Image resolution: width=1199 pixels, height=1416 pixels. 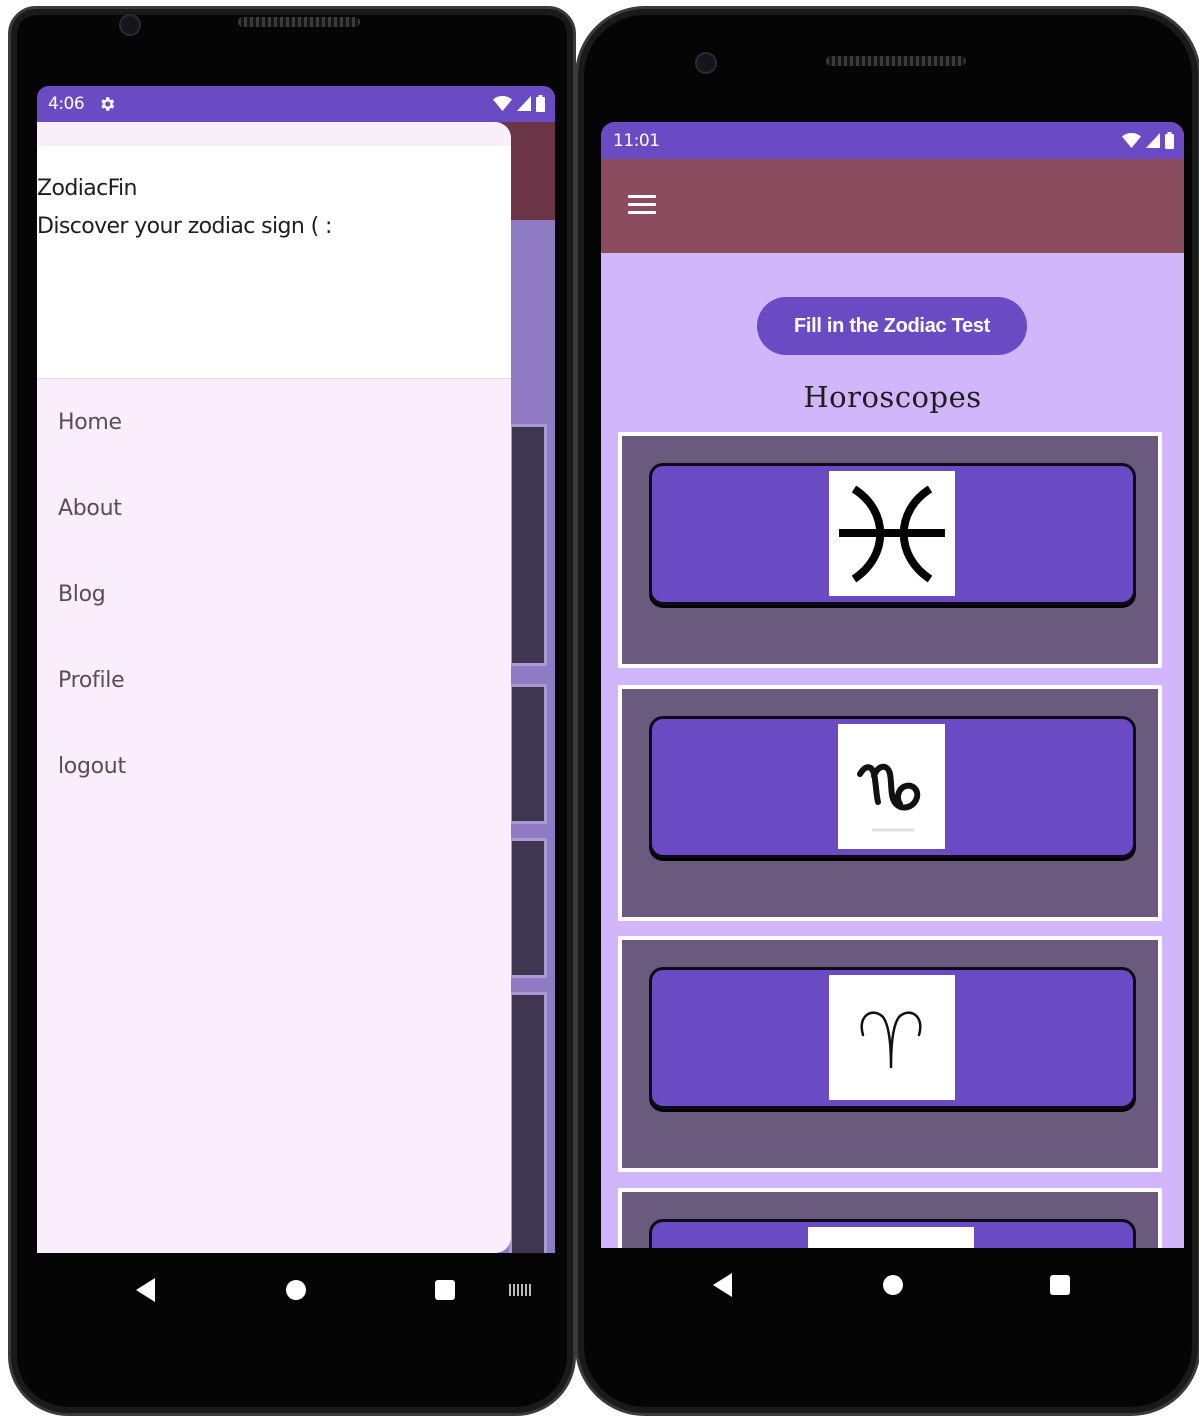 I want to click on drawer-header: ZodiacFin Discover your zodiac sign ( :, so click(x=274, y=262).